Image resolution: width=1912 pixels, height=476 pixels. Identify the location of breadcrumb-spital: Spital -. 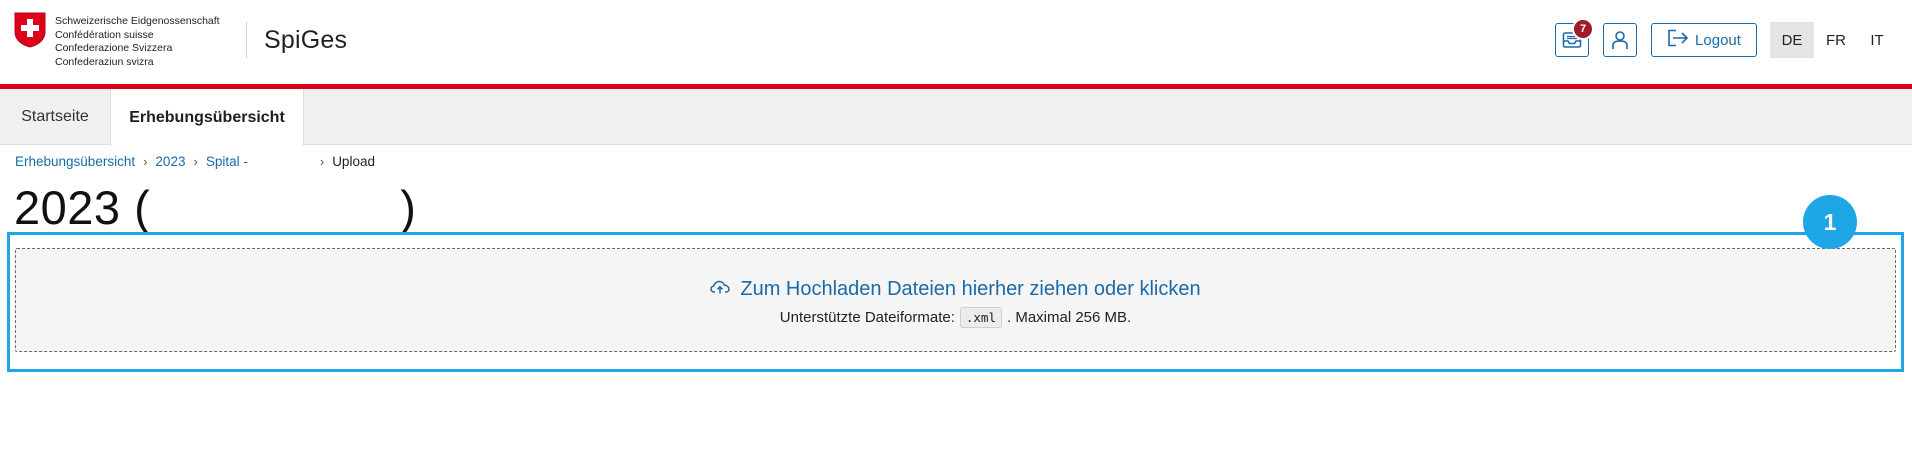
(227, 161).